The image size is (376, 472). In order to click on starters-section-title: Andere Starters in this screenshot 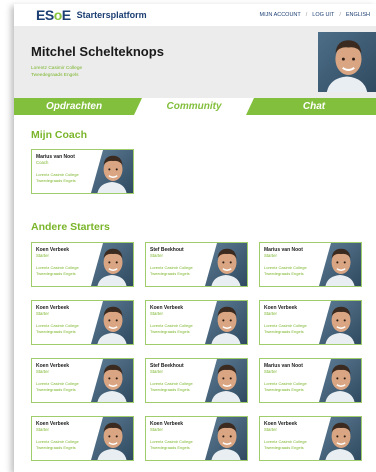, I will do `click(70, 227)`.